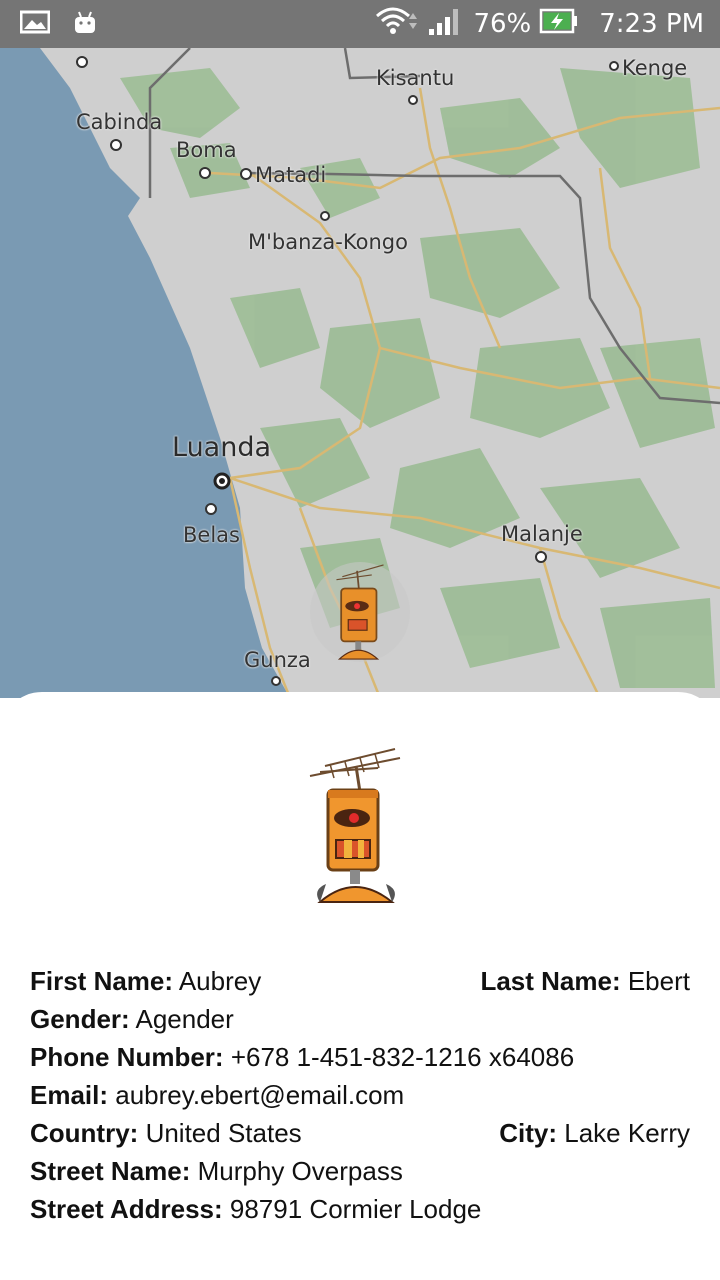 This screenshot has height=1280, width=720. Describe the element at coordinates (550, 981) in the screenshot. I see `last-name-label: Last Name:` at that location.